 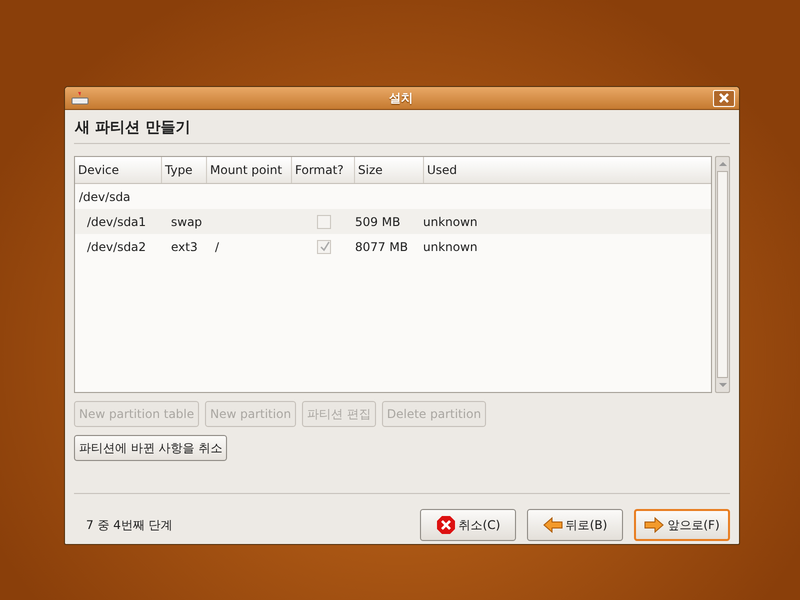 I want to click on cancel-icon, so click(x=446, y=525).